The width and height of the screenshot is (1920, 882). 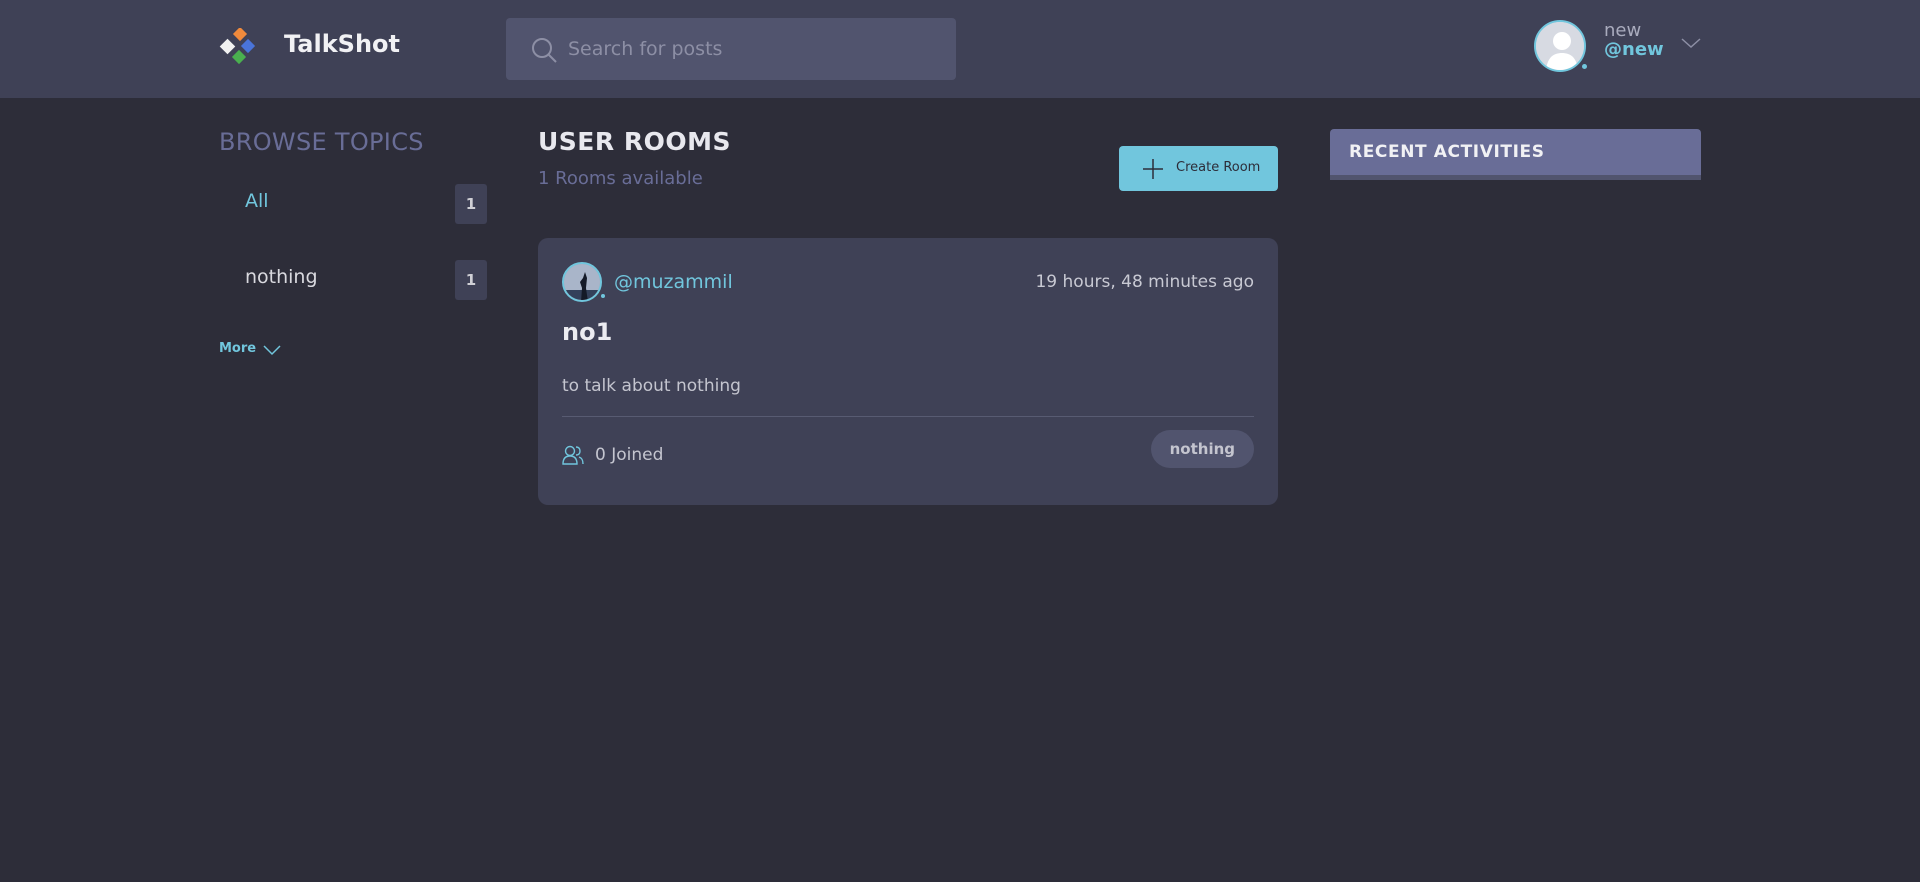 What do you see at coordinates (634, 141) in the screenshot?
I see `page-title: USER ROOMS` at bounding box center [634, 141].